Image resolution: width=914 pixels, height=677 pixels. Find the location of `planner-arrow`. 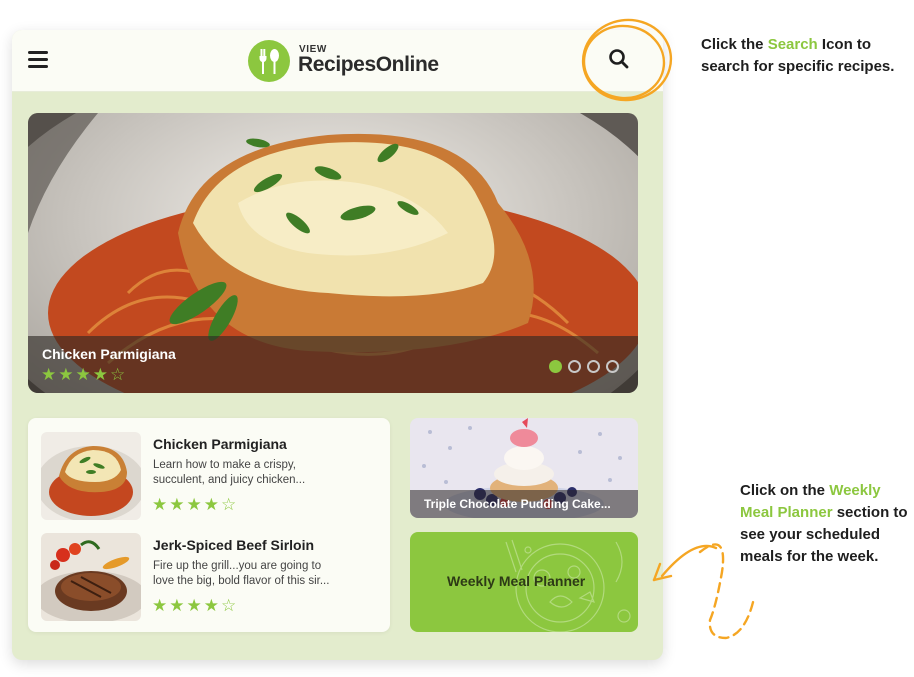

planner-arrow is located at coordinates (689, 561).